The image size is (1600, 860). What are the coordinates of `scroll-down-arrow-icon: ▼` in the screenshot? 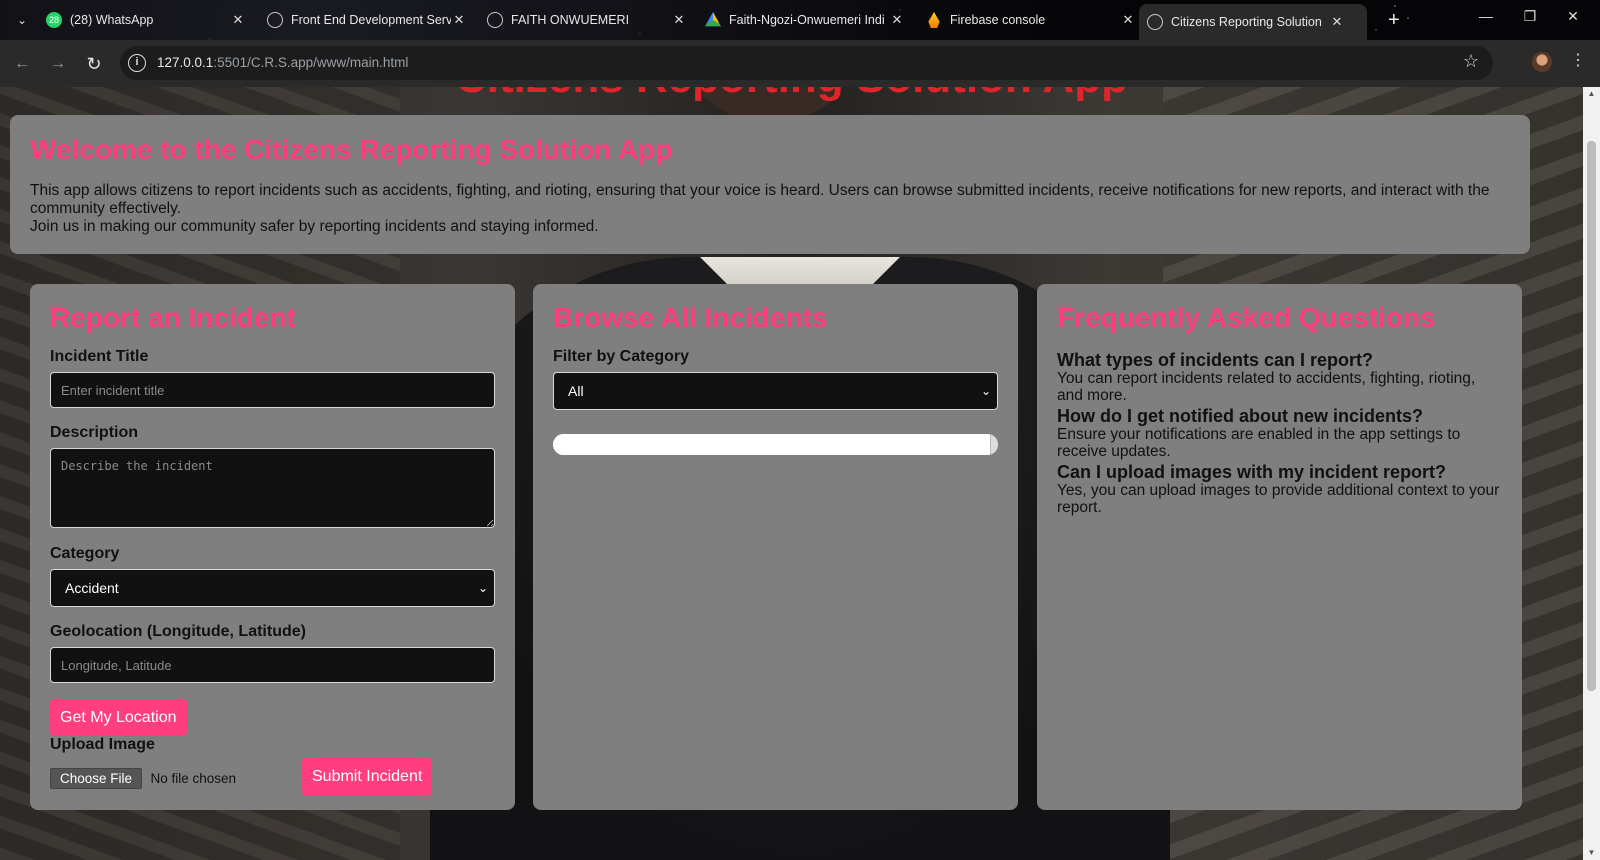 It's located at (1591, 853).